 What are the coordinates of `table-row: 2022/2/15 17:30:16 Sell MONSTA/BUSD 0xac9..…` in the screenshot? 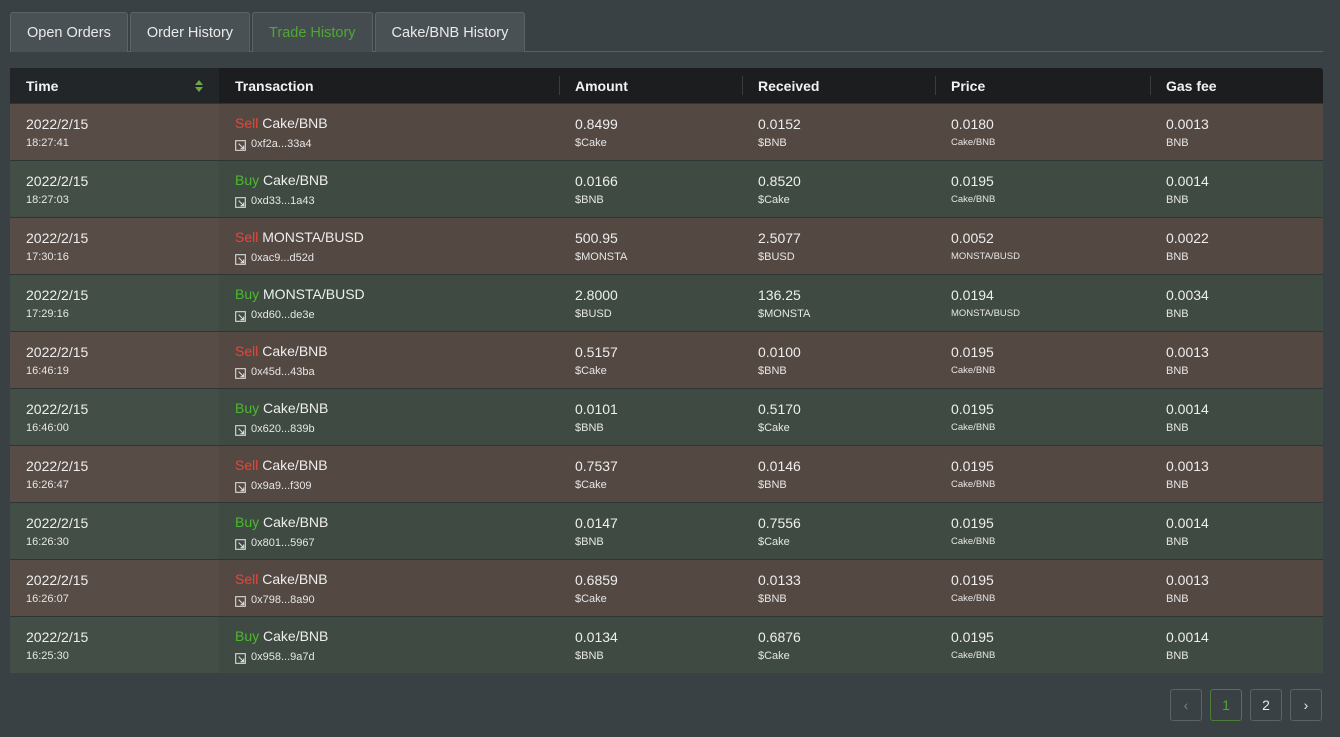 It's located at (666, 245).